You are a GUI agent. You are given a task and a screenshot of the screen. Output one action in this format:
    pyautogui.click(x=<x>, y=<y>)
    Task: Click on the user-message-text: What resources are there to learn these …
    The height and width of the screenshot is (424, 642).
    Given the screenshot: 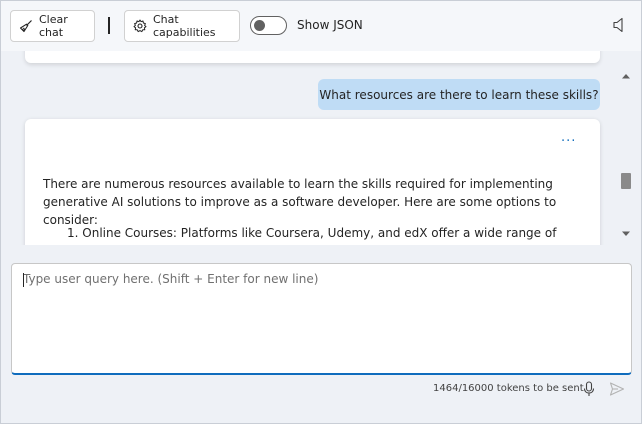 What is the action you would take?
    pyautogui.click(x=459, y=94)
    